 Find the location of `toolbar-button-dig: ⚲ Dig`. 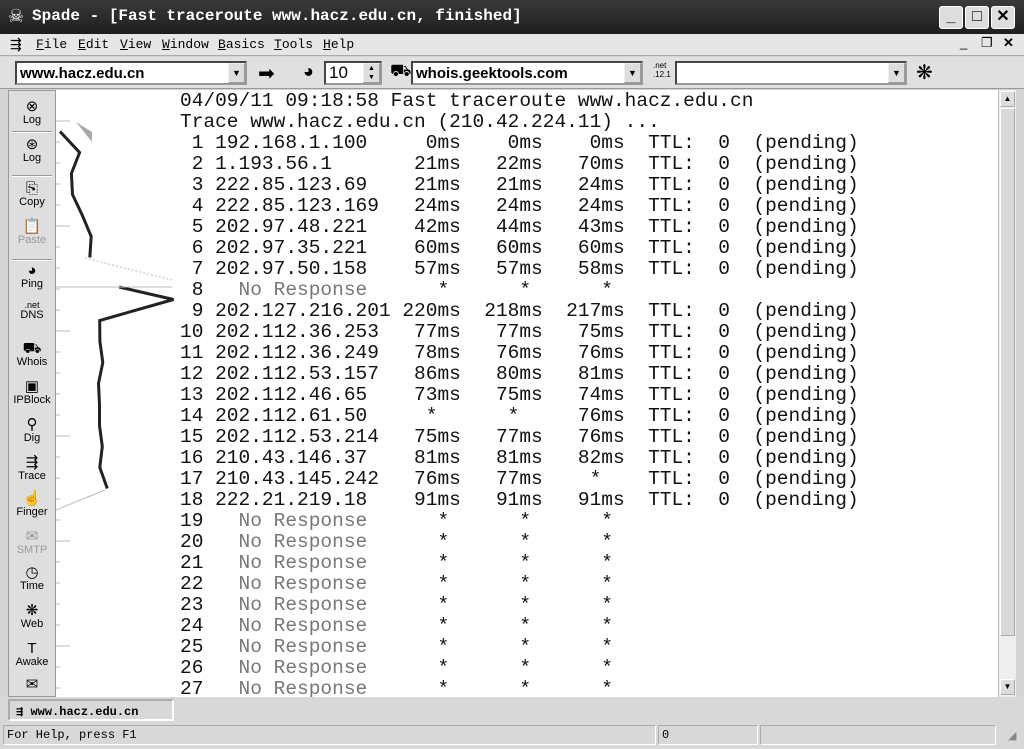

toolbar-button-dig: ⚲ Dig is located at coordinates (32, 430).